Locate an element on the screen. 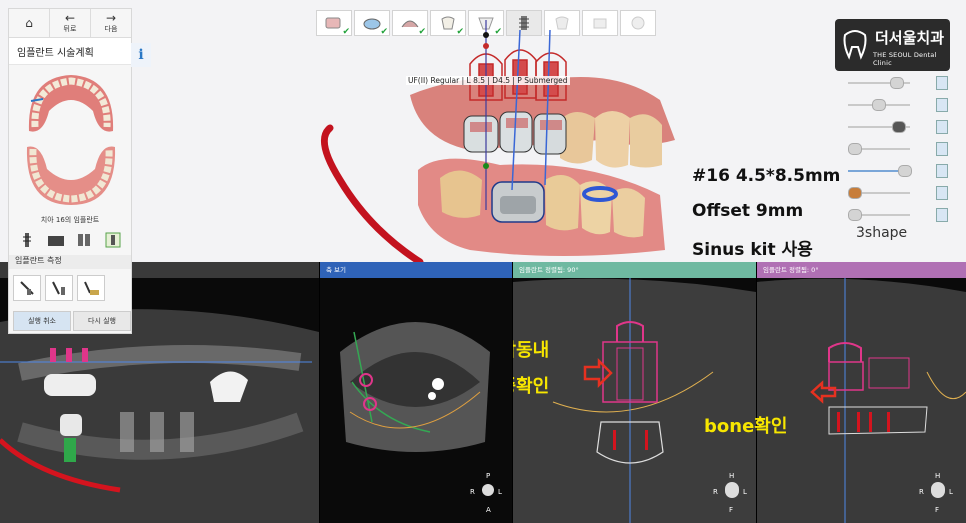  lower-arch-thumbnail is located at coordinates (71, 174).